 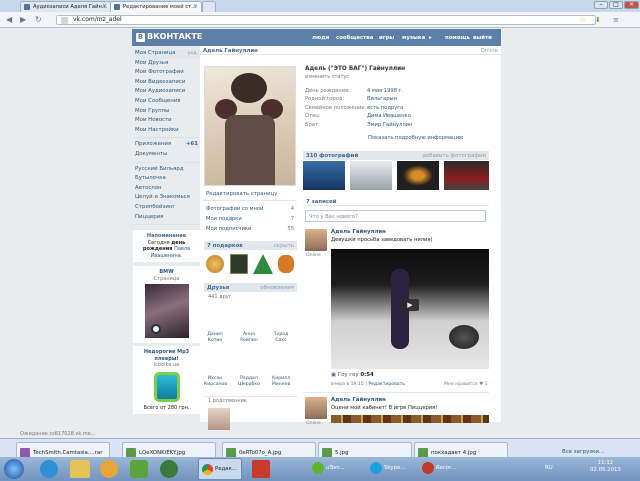 What do you see at coordinates (215, 382) in the screenshot?
I see `friend-item: Ихсан Кирсанов` at bounding box center [215, 382].